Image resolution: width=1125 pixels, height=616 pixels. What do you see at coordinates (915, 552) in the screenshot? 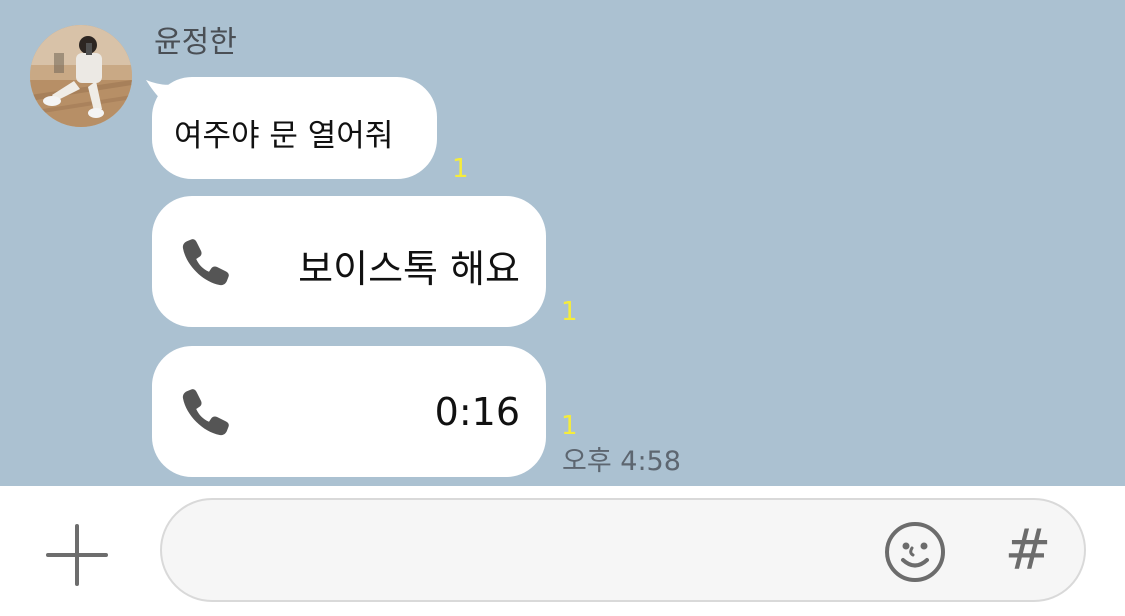
I see `emoji-icon` at bounding box center [915, 552].